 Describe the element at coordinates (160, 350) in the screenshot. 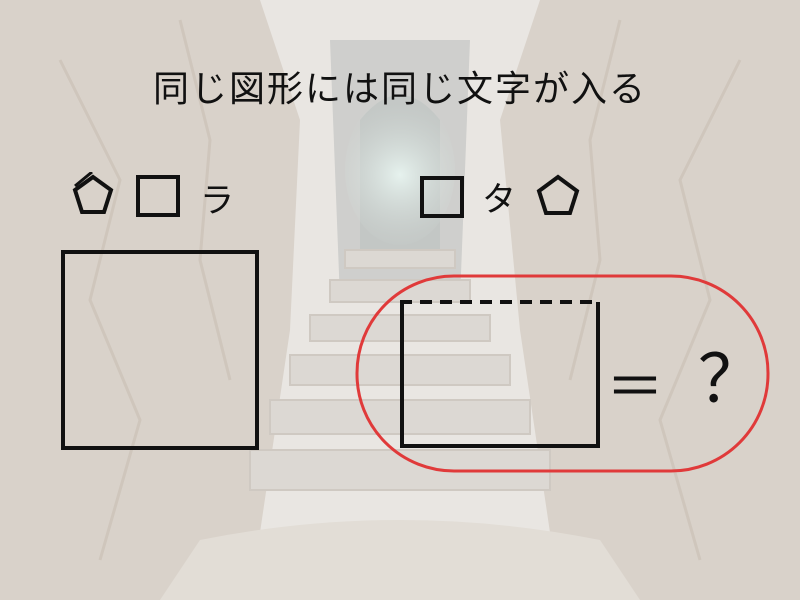

I see `answer-box-left` at that location.